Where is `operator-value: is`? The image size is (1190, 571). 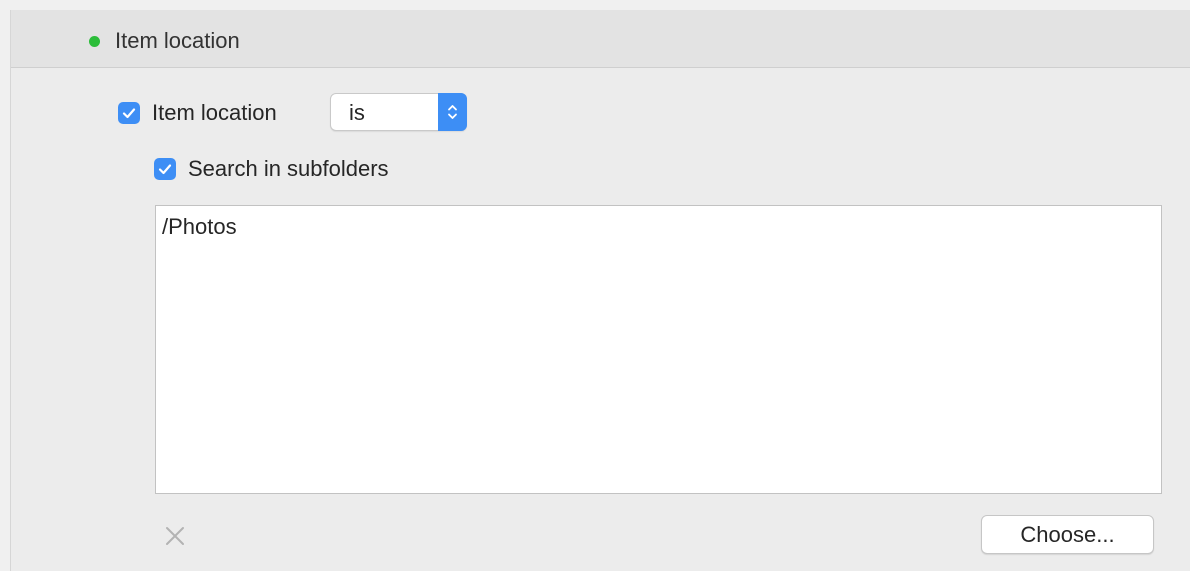
operator-value: is is located at coordinates (357, 112).